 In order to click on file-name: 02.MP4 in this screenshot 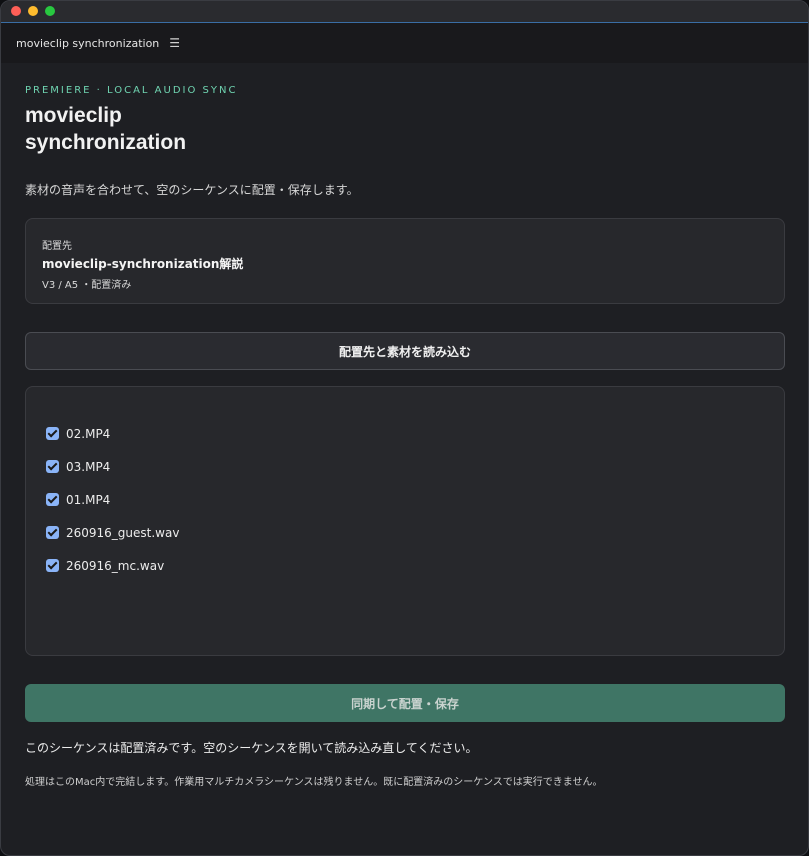, I will do `click(88, 433)`.